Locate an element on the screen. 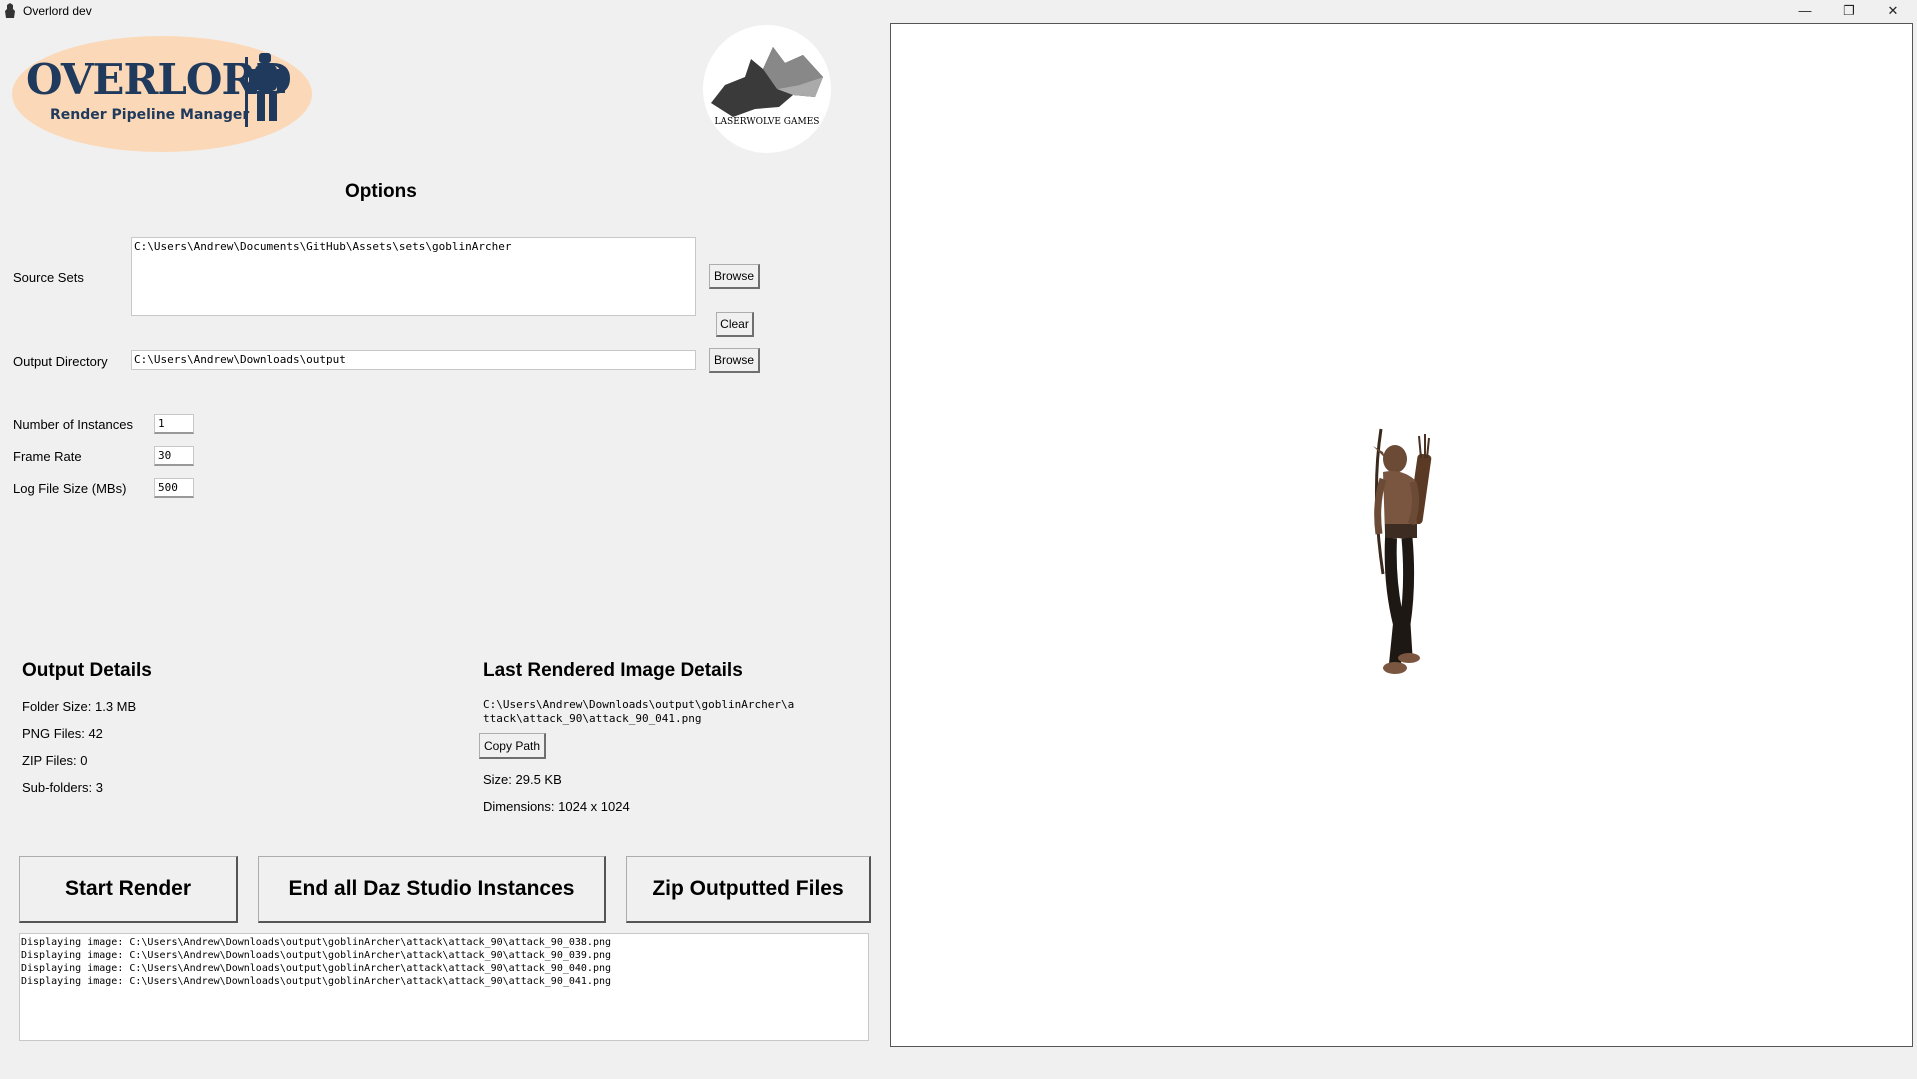  laserwolve-logo: LASERWOLVE GAMES is located at coordinates (767, 89).